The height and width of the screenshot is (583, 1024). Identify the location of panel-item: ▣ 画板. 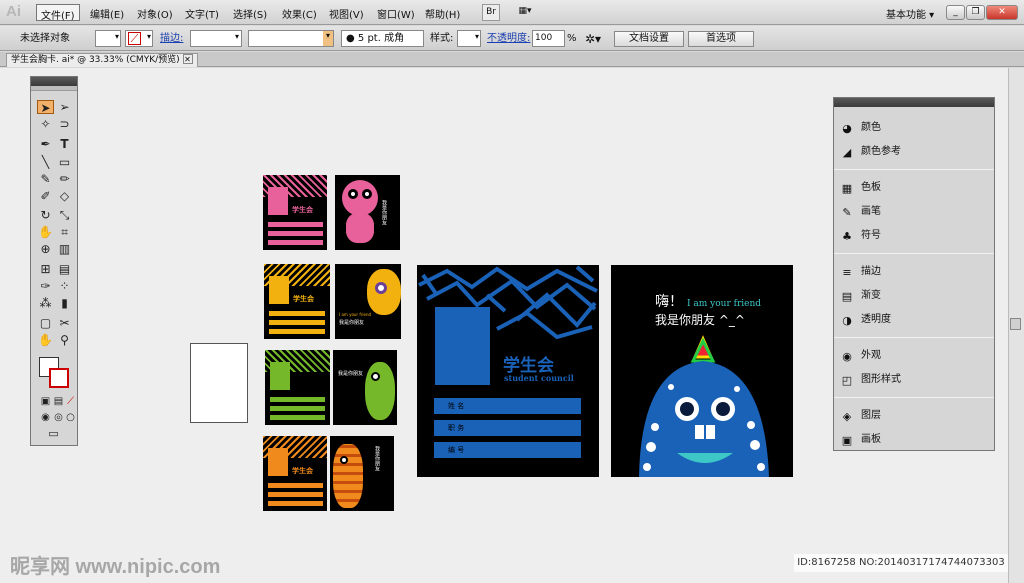
(915, 440).